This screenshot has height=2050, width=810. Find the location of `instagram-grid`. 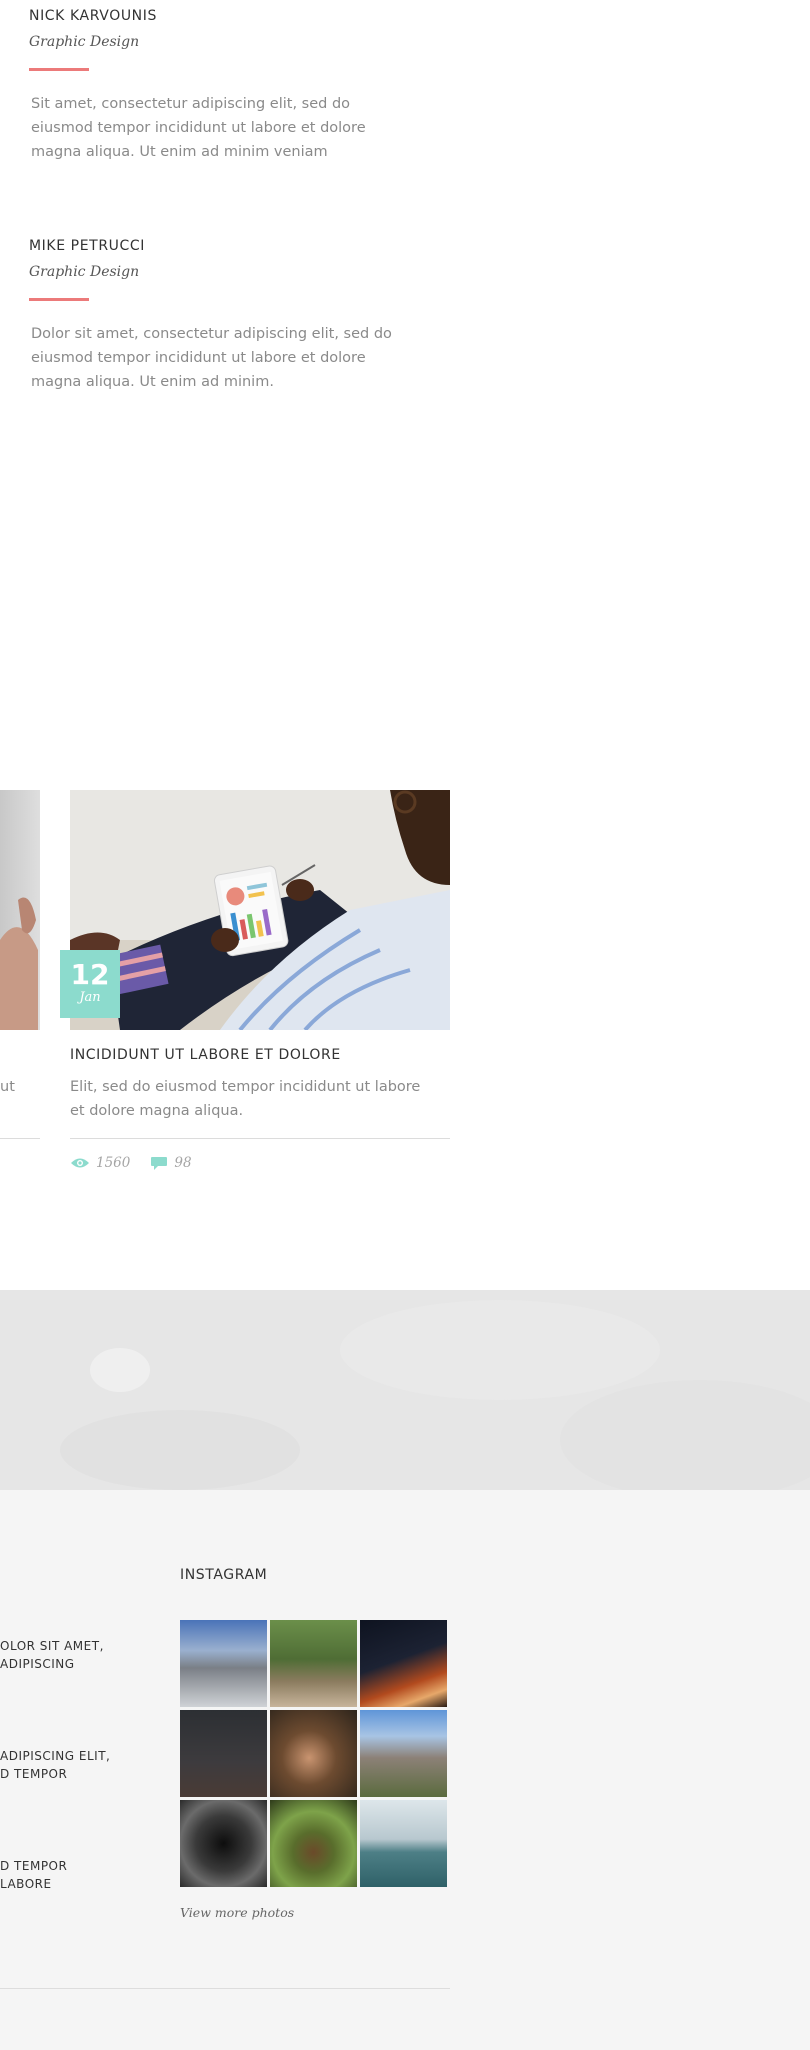

instagram-grid is located at coordinates (313, 1753).